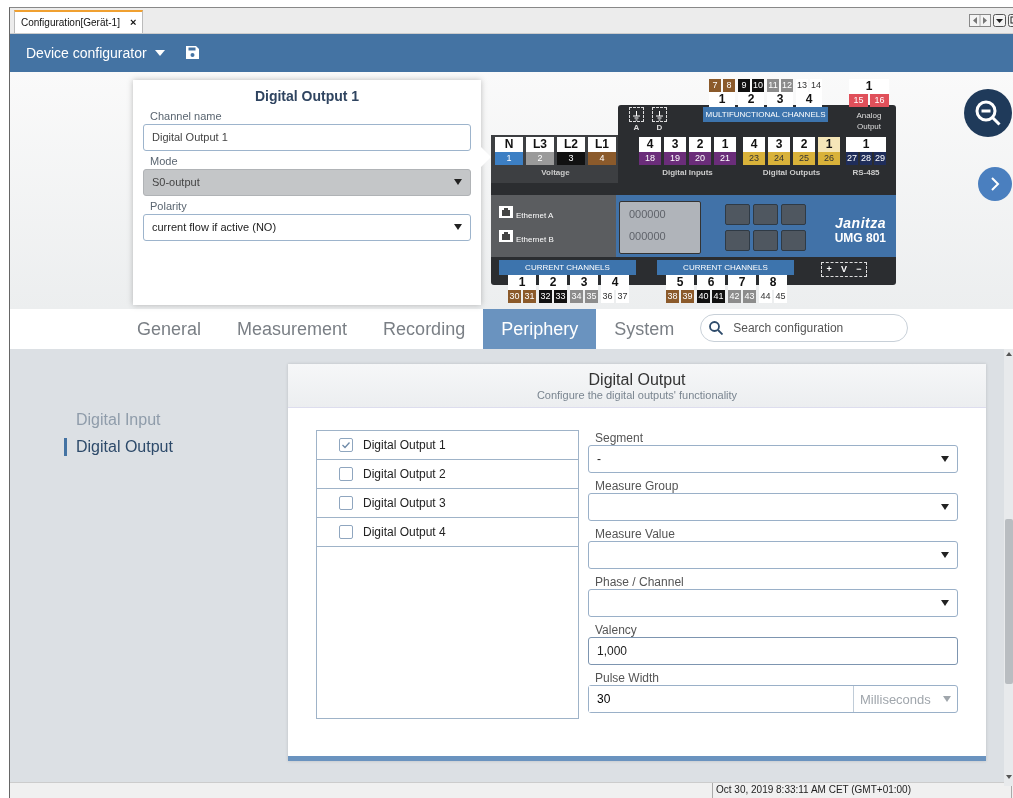 The height and width of the screenshot is (798, 1013). Describe the element at coordinates (535, 239) in the screenshot. I see `port-label: Ethernet B` at that location.